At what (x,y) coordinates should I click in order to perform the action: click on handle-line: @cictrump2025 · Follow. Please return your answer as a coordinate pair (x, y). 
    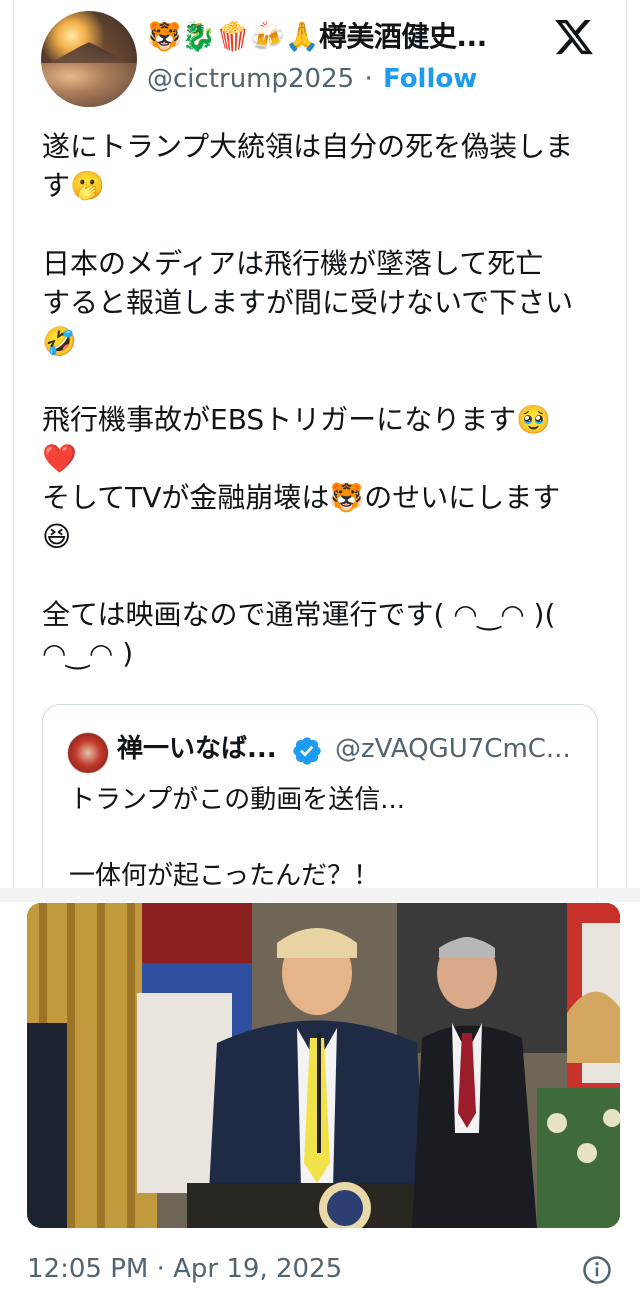
    Looking at the image, I should click on (312, 79).